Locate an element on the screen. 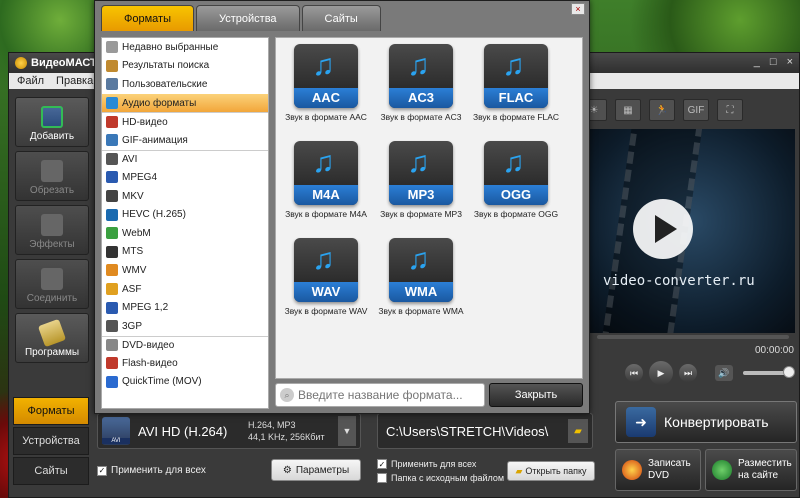 This screenshot has height=498, width=800. category-item: MTS is located at coordinates (185, 252).